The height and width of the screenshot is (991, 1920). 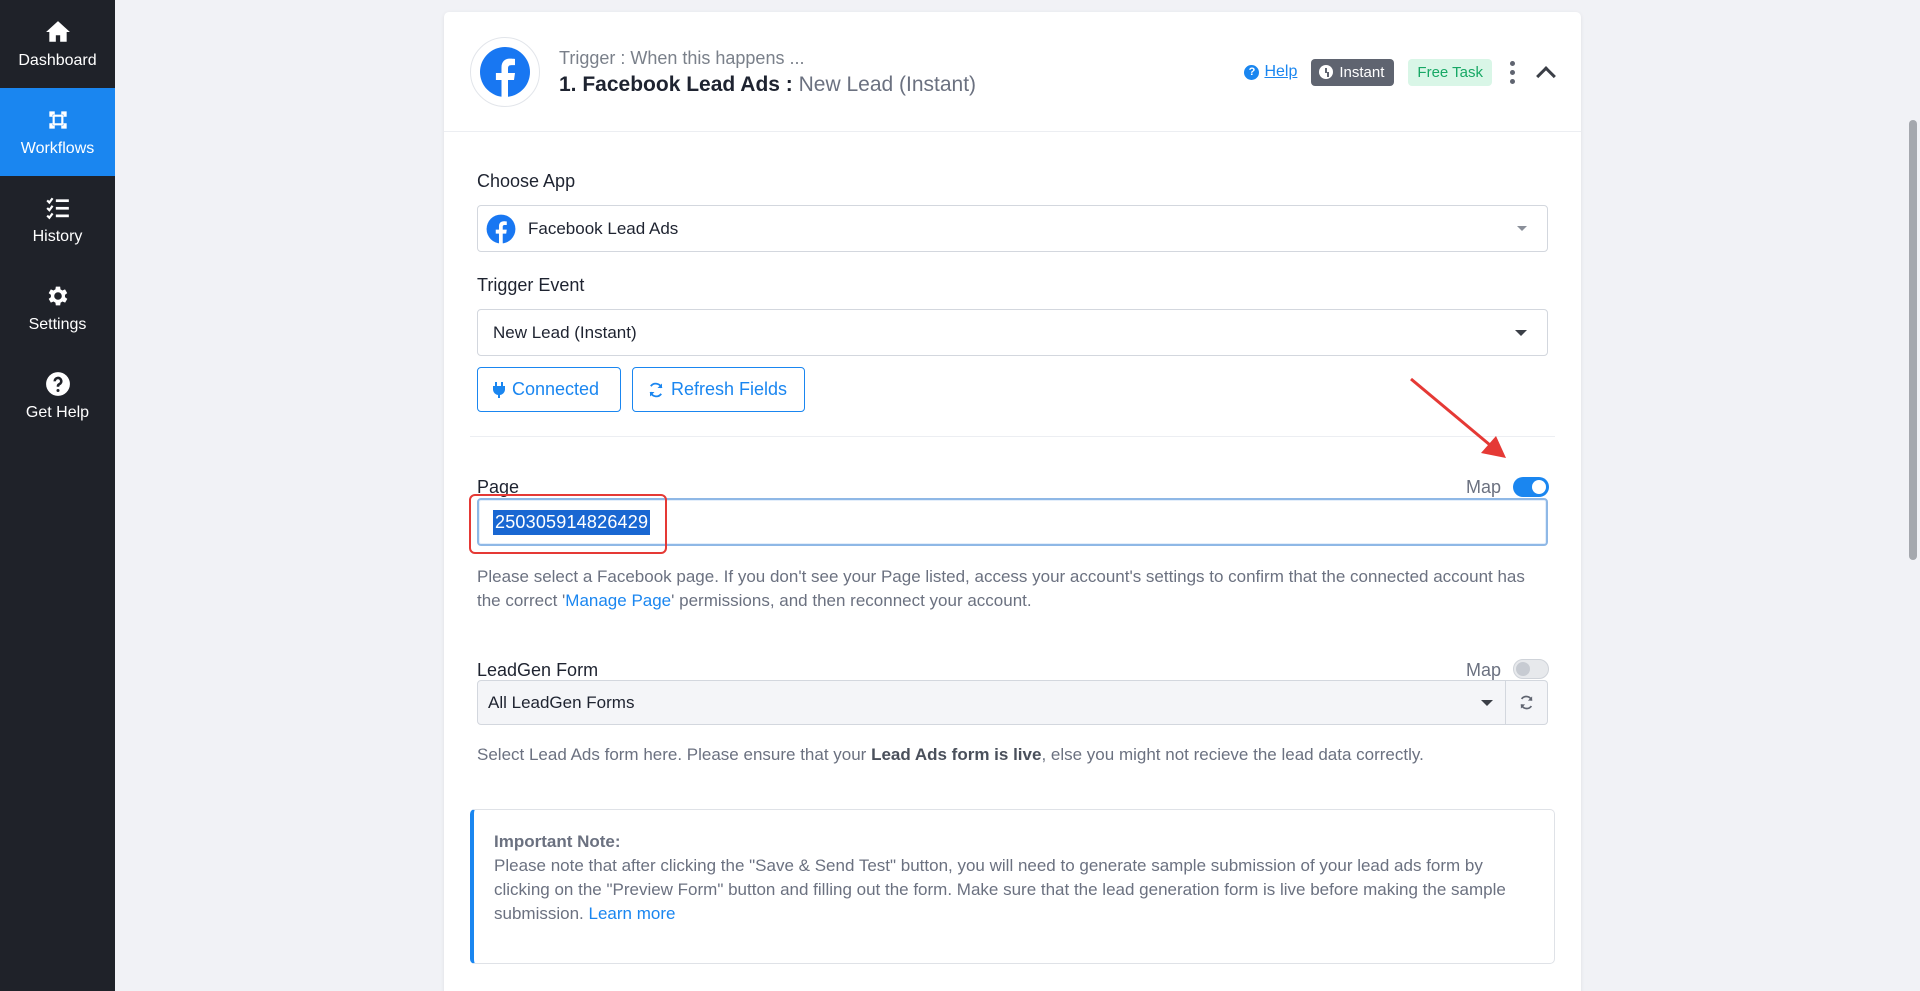 I want to click on leadgen-form-value: All LeadGen Forms, so click(x=561, y=702).